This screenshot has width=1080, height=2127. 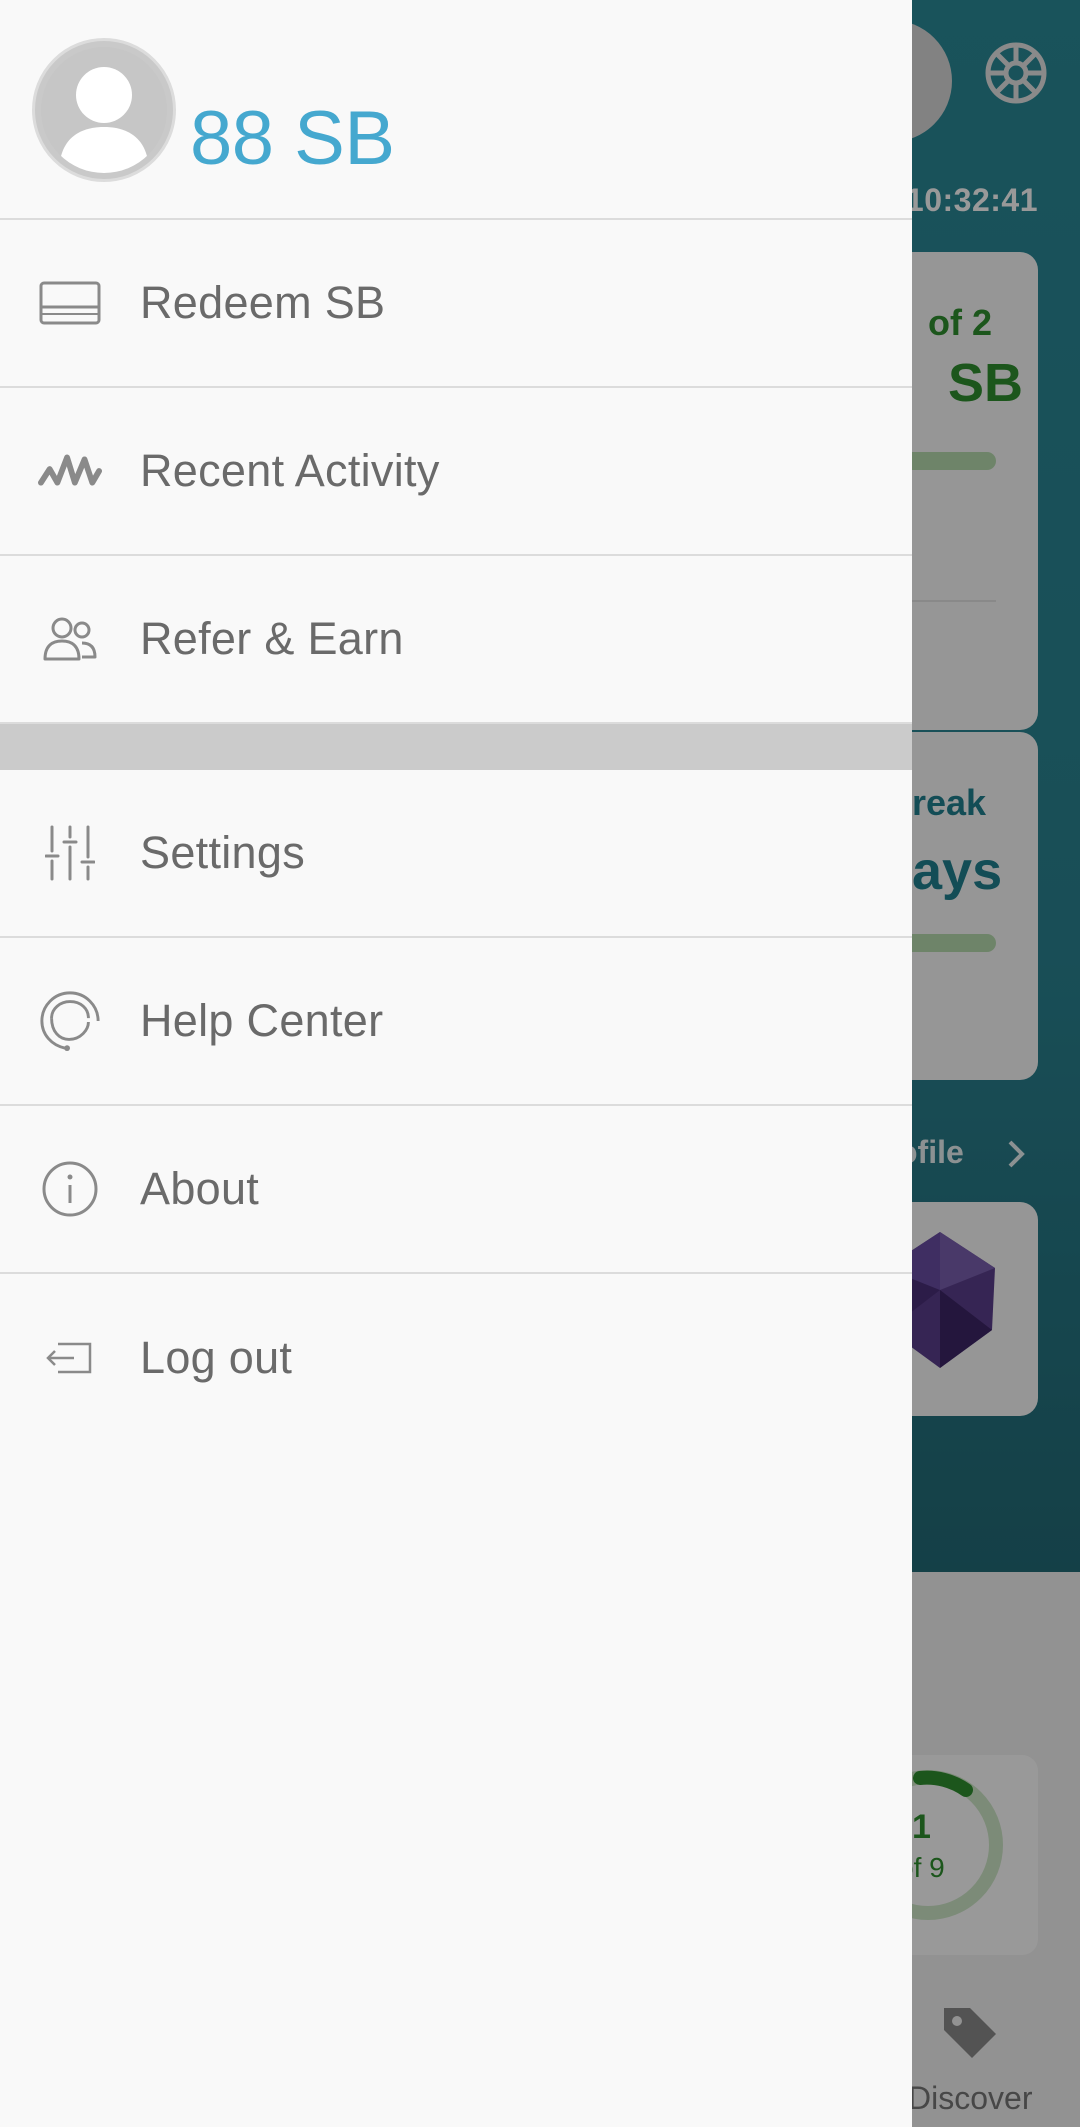 What do you see at coordinates (70, 471) in the screenshot?
I see `activity-icon` at bounding box center [70, 471].